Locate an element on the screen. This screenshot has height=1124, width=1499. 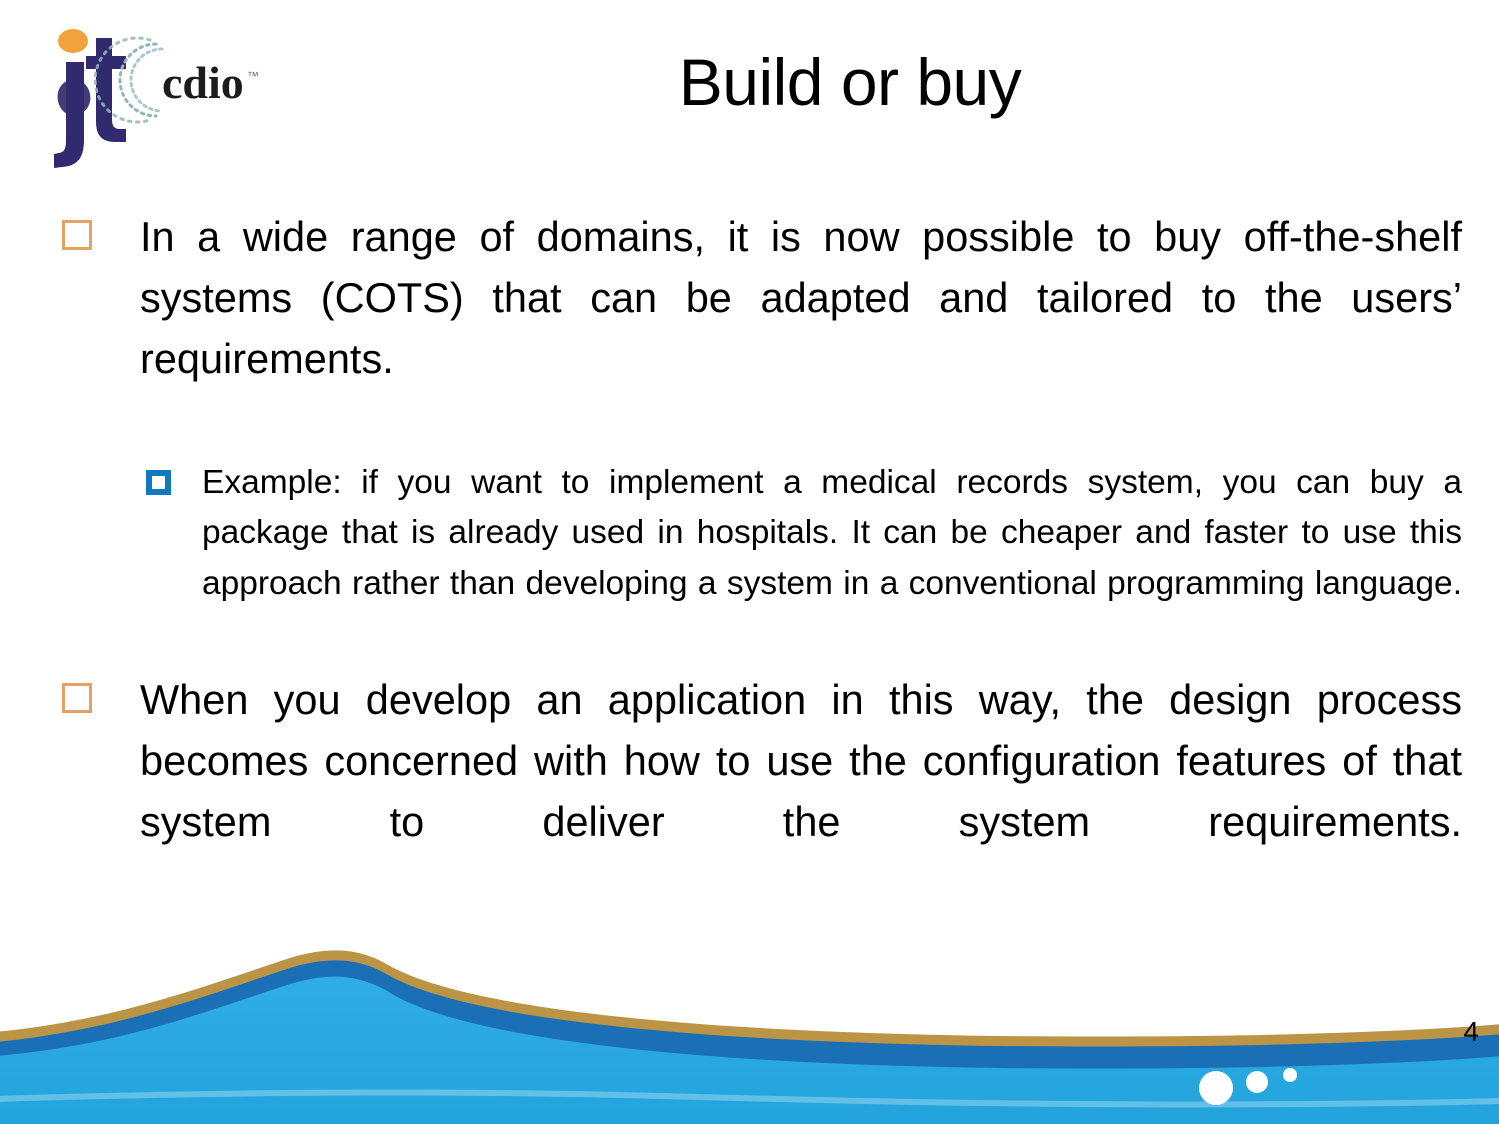
logo-jt-monogram is located at coordinates (90, 103).